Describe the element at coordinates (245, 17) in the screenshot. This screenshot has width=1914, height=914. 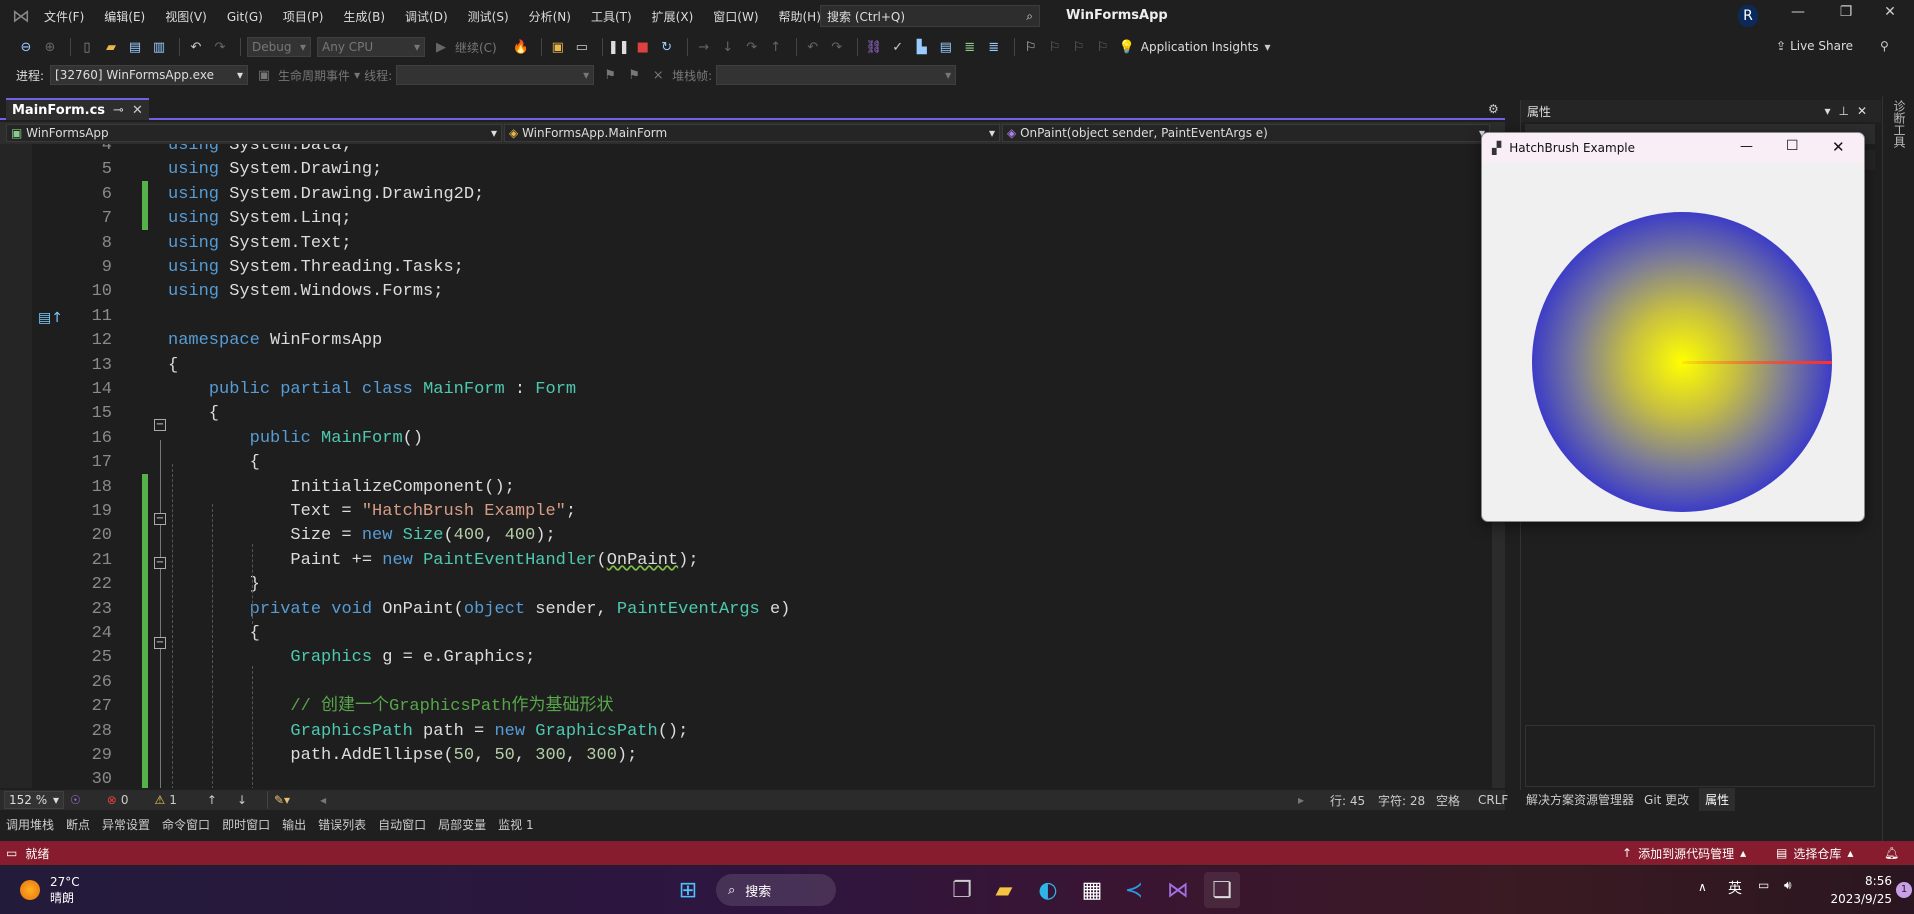
I see `menu-item: Git(G)` at that location.